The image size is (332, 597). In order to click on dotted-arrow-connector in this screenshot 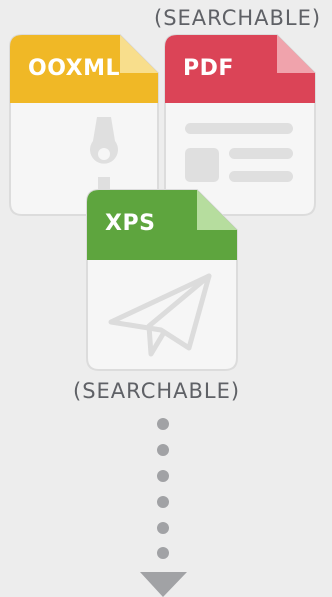, I will do `click(163, 507)`.